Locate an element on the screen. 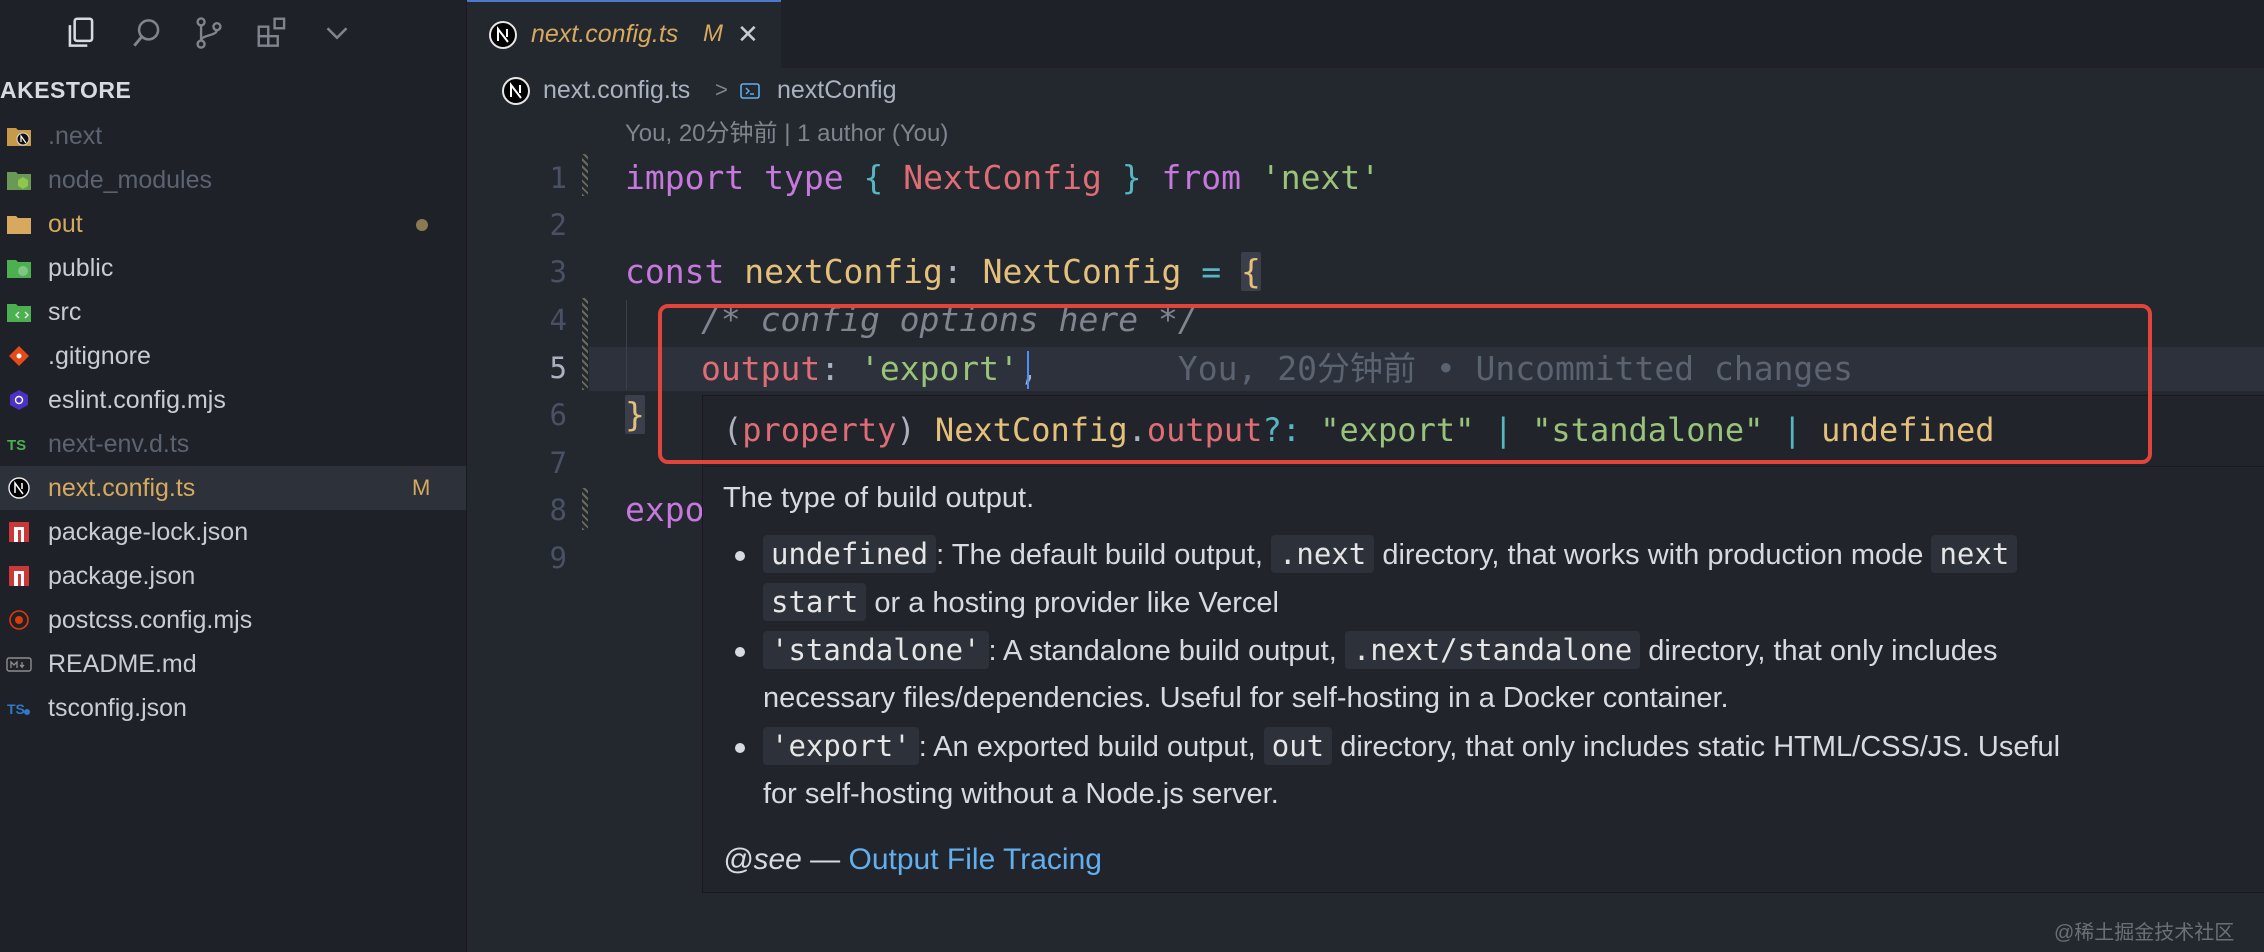 The height and width of the screenshot is (952, 2264). line-number-current: 5 is located at coordinates (558, 368).